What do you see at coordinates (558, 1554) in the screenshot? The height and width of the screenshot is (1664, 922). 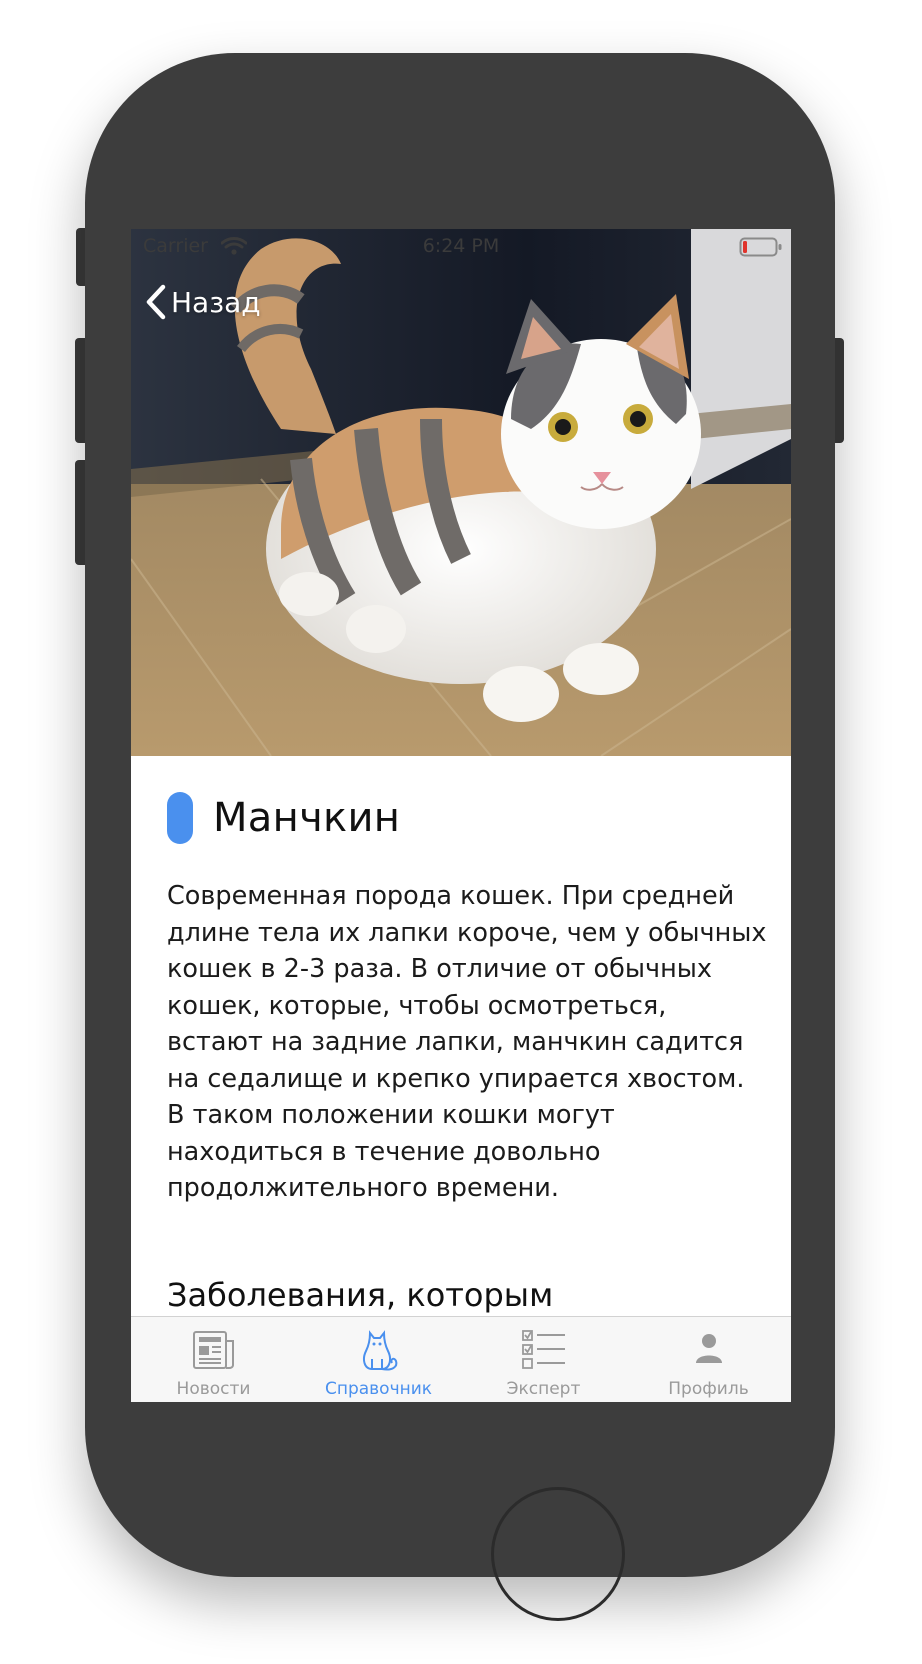 I see `home-button` at bounding box center [558, 1554].